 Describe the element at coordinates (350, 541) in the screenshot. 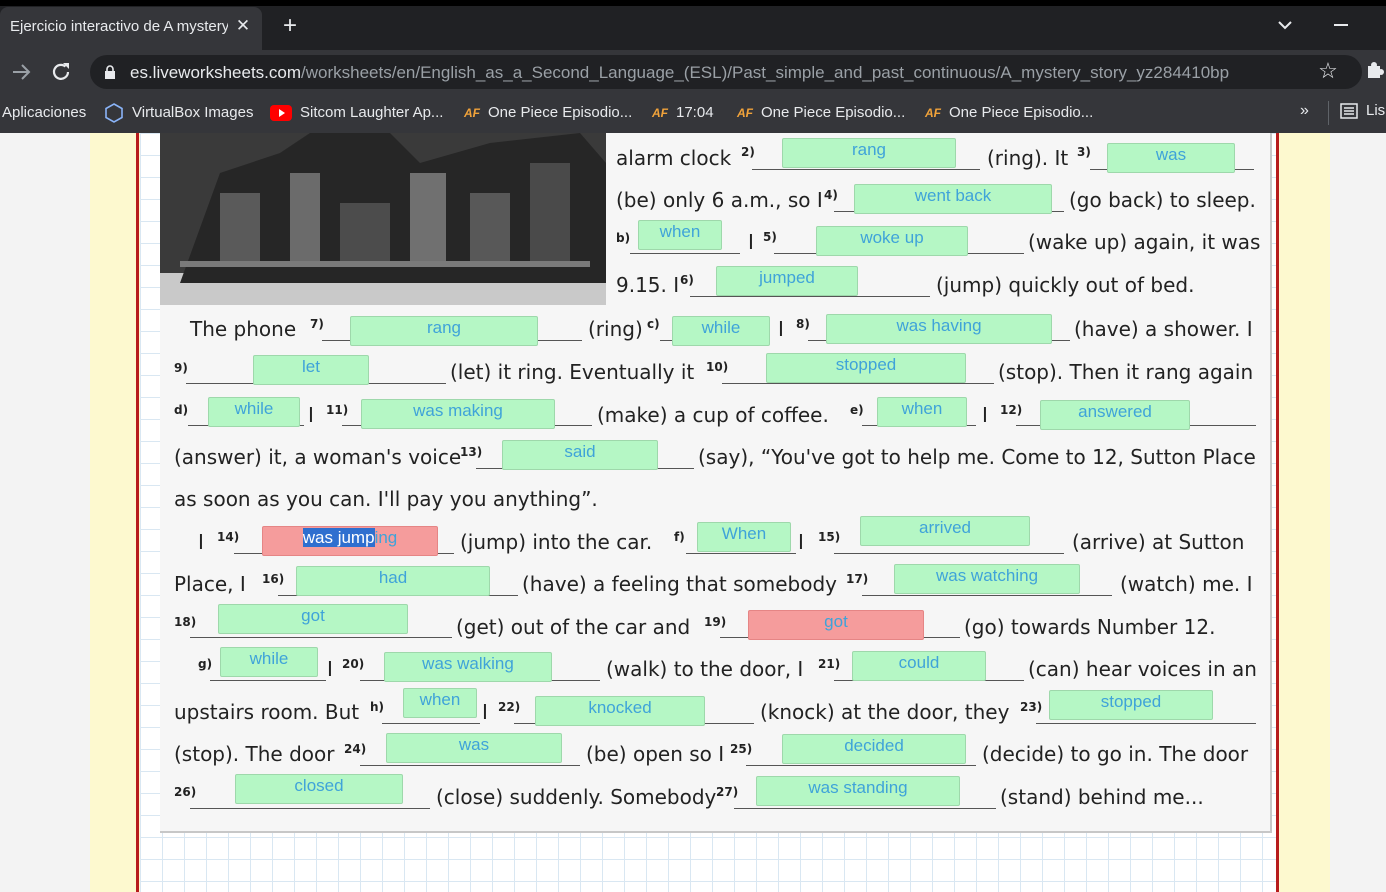

I see `answer-field-14: was jumping` at that location.